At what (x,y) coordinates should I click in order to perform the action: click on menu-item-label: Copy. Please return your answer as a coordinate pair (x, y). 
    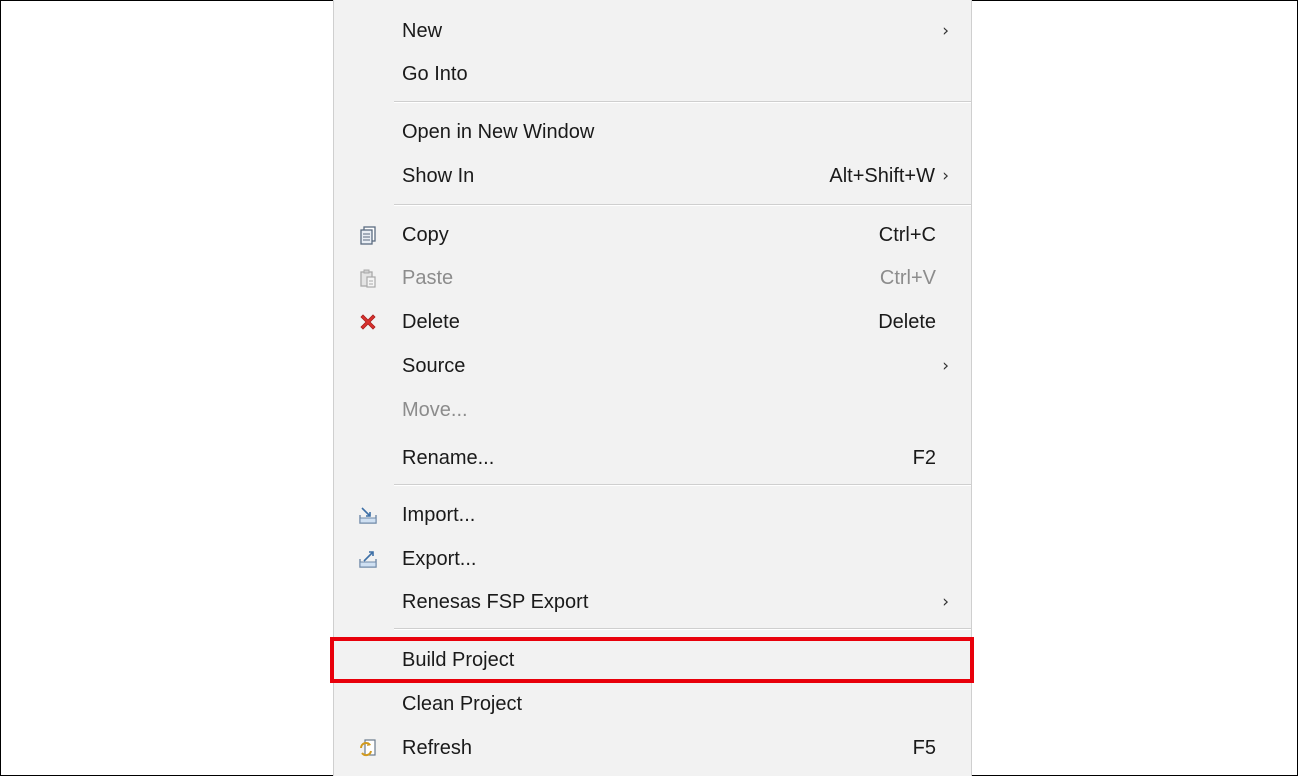
    Looking at the image, I should click on (425, 234).